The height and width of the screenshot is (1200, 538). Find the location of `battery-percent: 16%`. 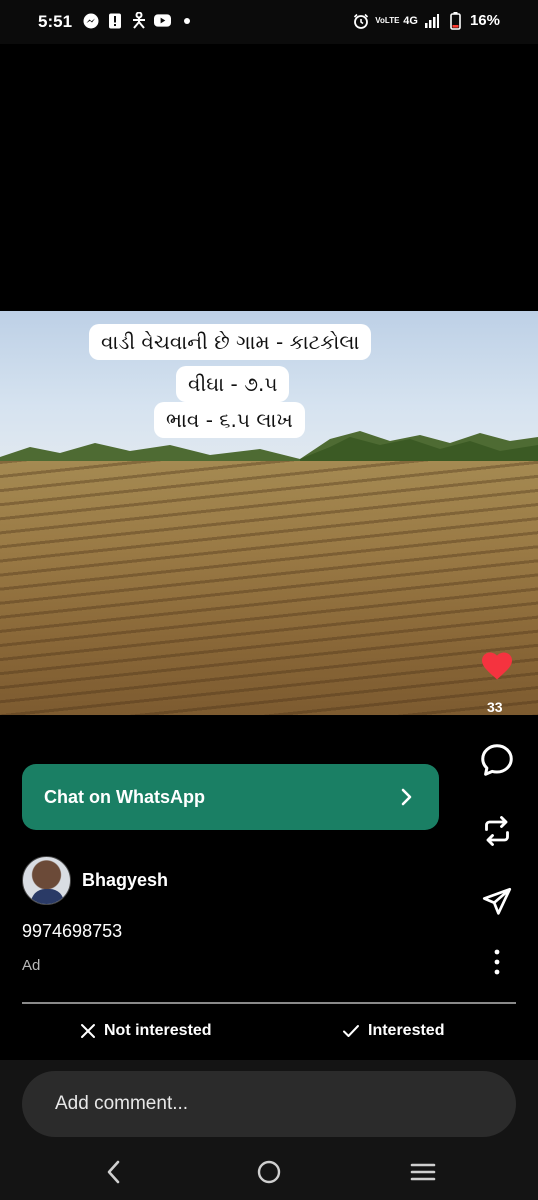

battery-percent: 16% is located at coordinates (484, 20).